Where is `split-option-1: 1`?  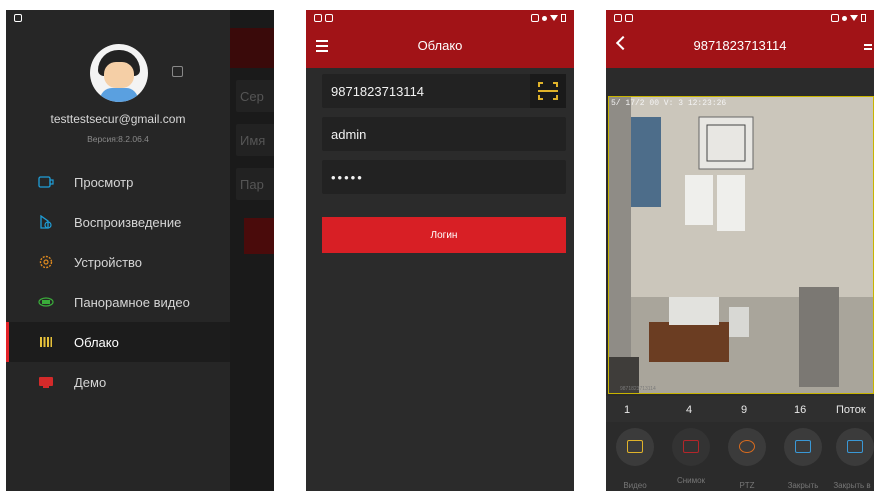
split-option-1: 1 is located at coordinates (627, 410).